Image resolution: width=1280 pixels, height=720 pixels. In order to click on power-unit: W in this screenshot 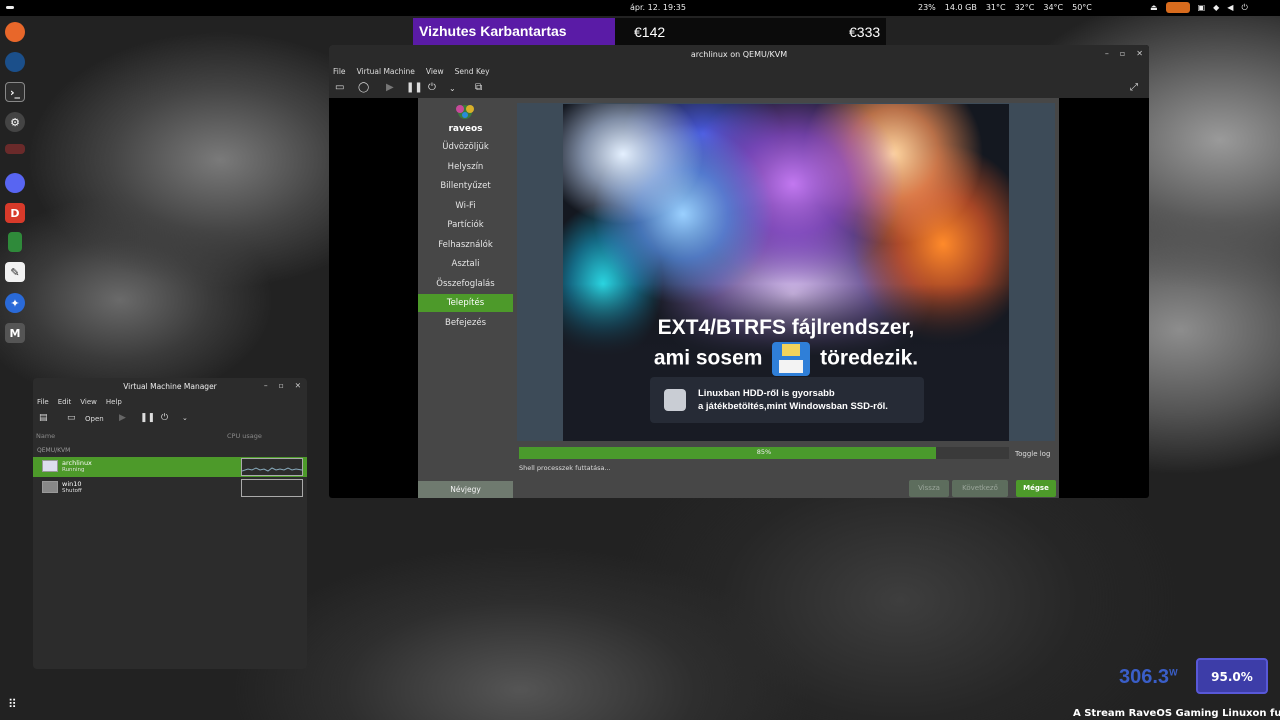, I will do `click(1173, 672)`.